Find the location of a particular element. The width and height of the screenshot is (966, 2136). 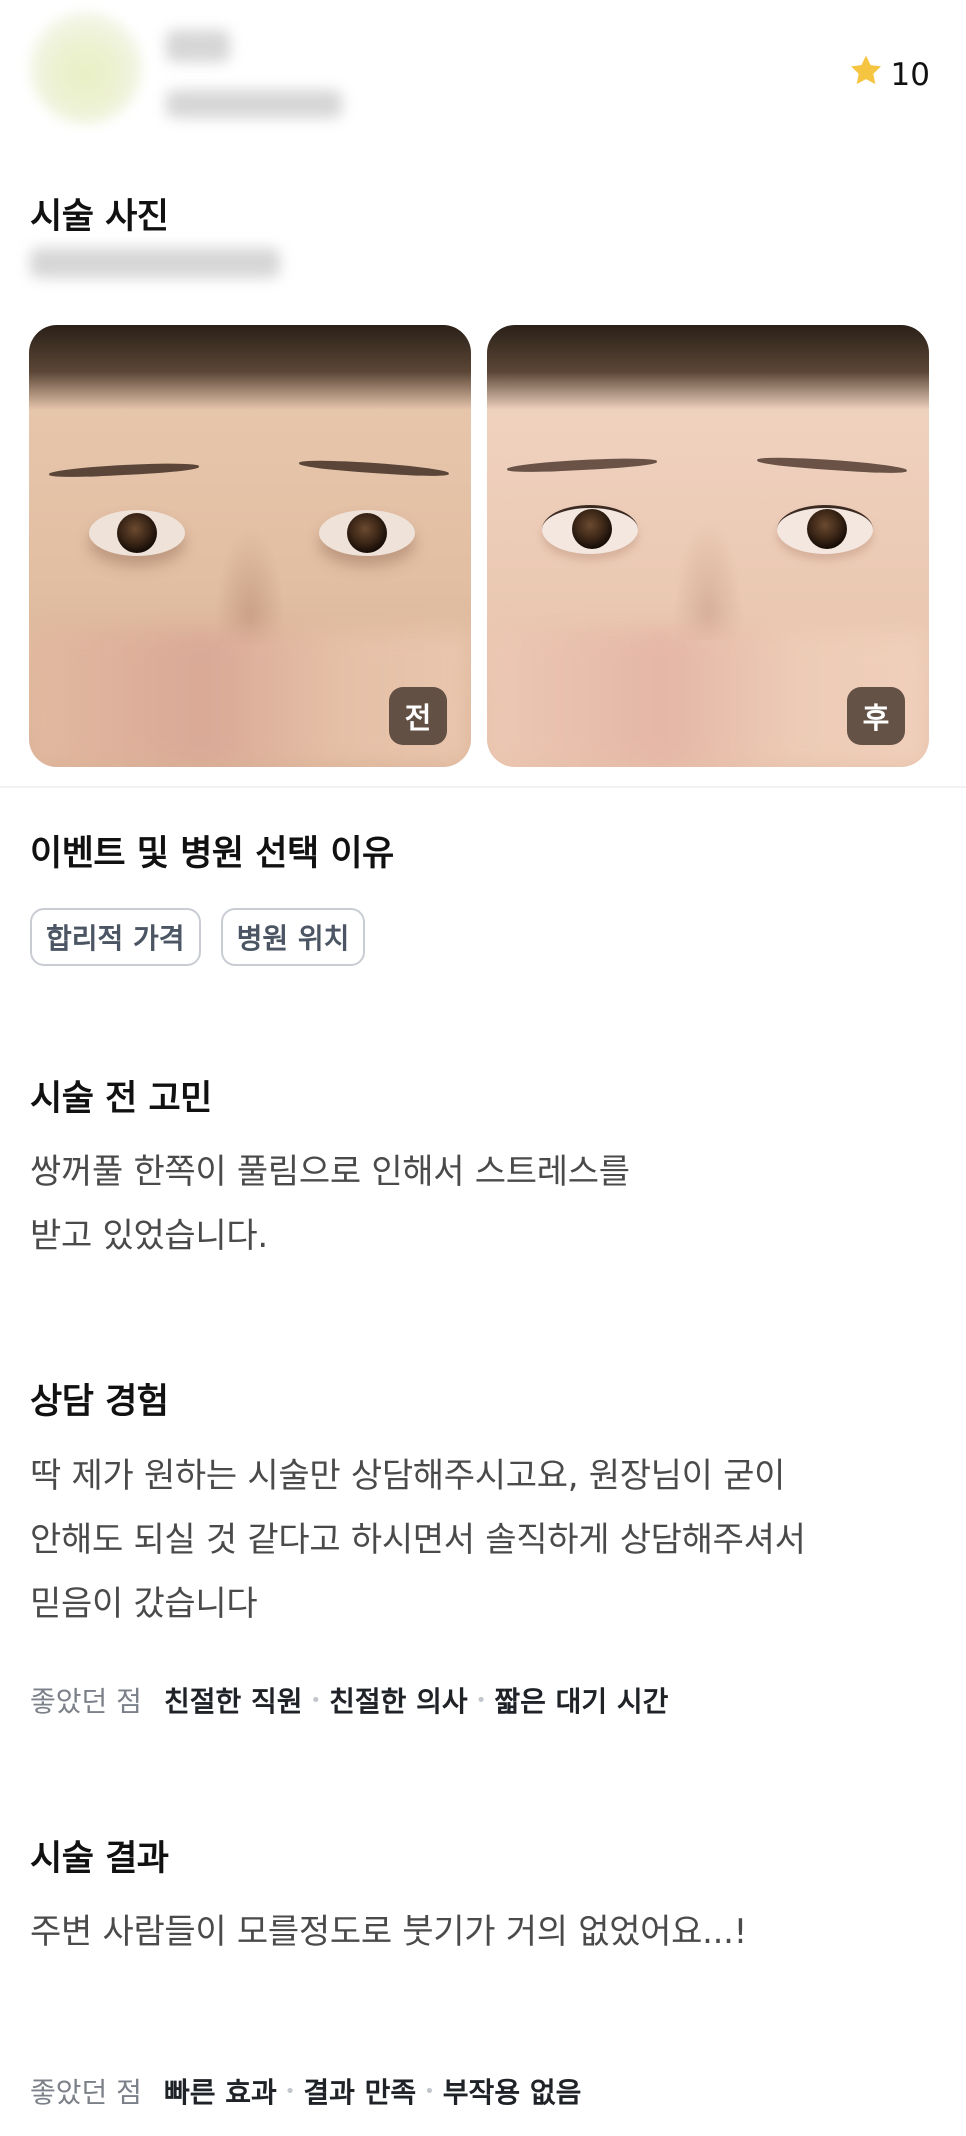

before-label: 전 is located at coordinates (418, 716).